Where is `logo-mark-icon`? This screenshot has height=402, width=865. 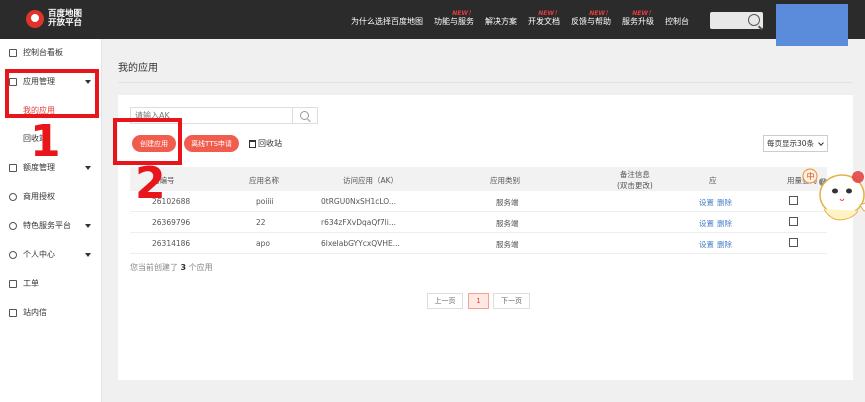 logo-mark-icon is located at coordinates (35, 19).